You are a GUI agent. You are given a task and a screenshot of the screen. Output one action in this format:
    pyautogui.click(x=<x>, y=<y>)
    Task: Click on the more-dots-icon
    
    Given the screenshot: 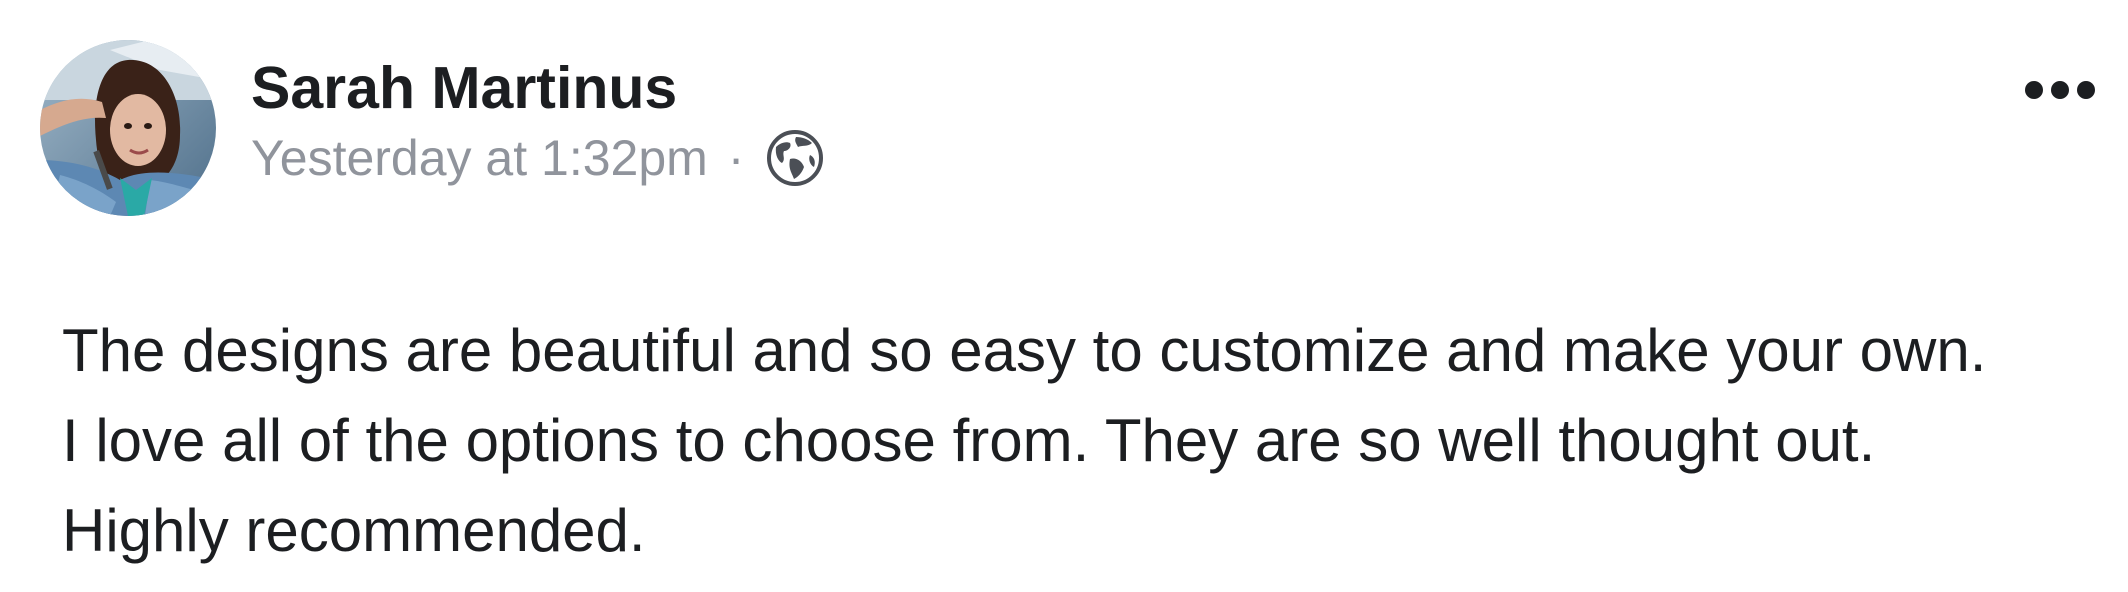 What is the action you would take?
    pyautogui.click(x=2060, y=90)
    